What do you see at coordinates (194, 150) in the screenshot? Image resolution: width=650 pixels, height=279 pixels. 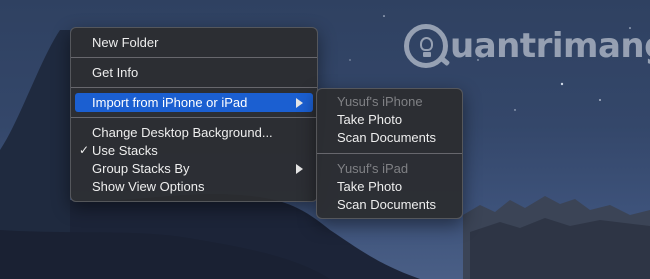 I see `menu-item-use-stacks: ✓ Use Stacks` at bounding box center [194, 150].